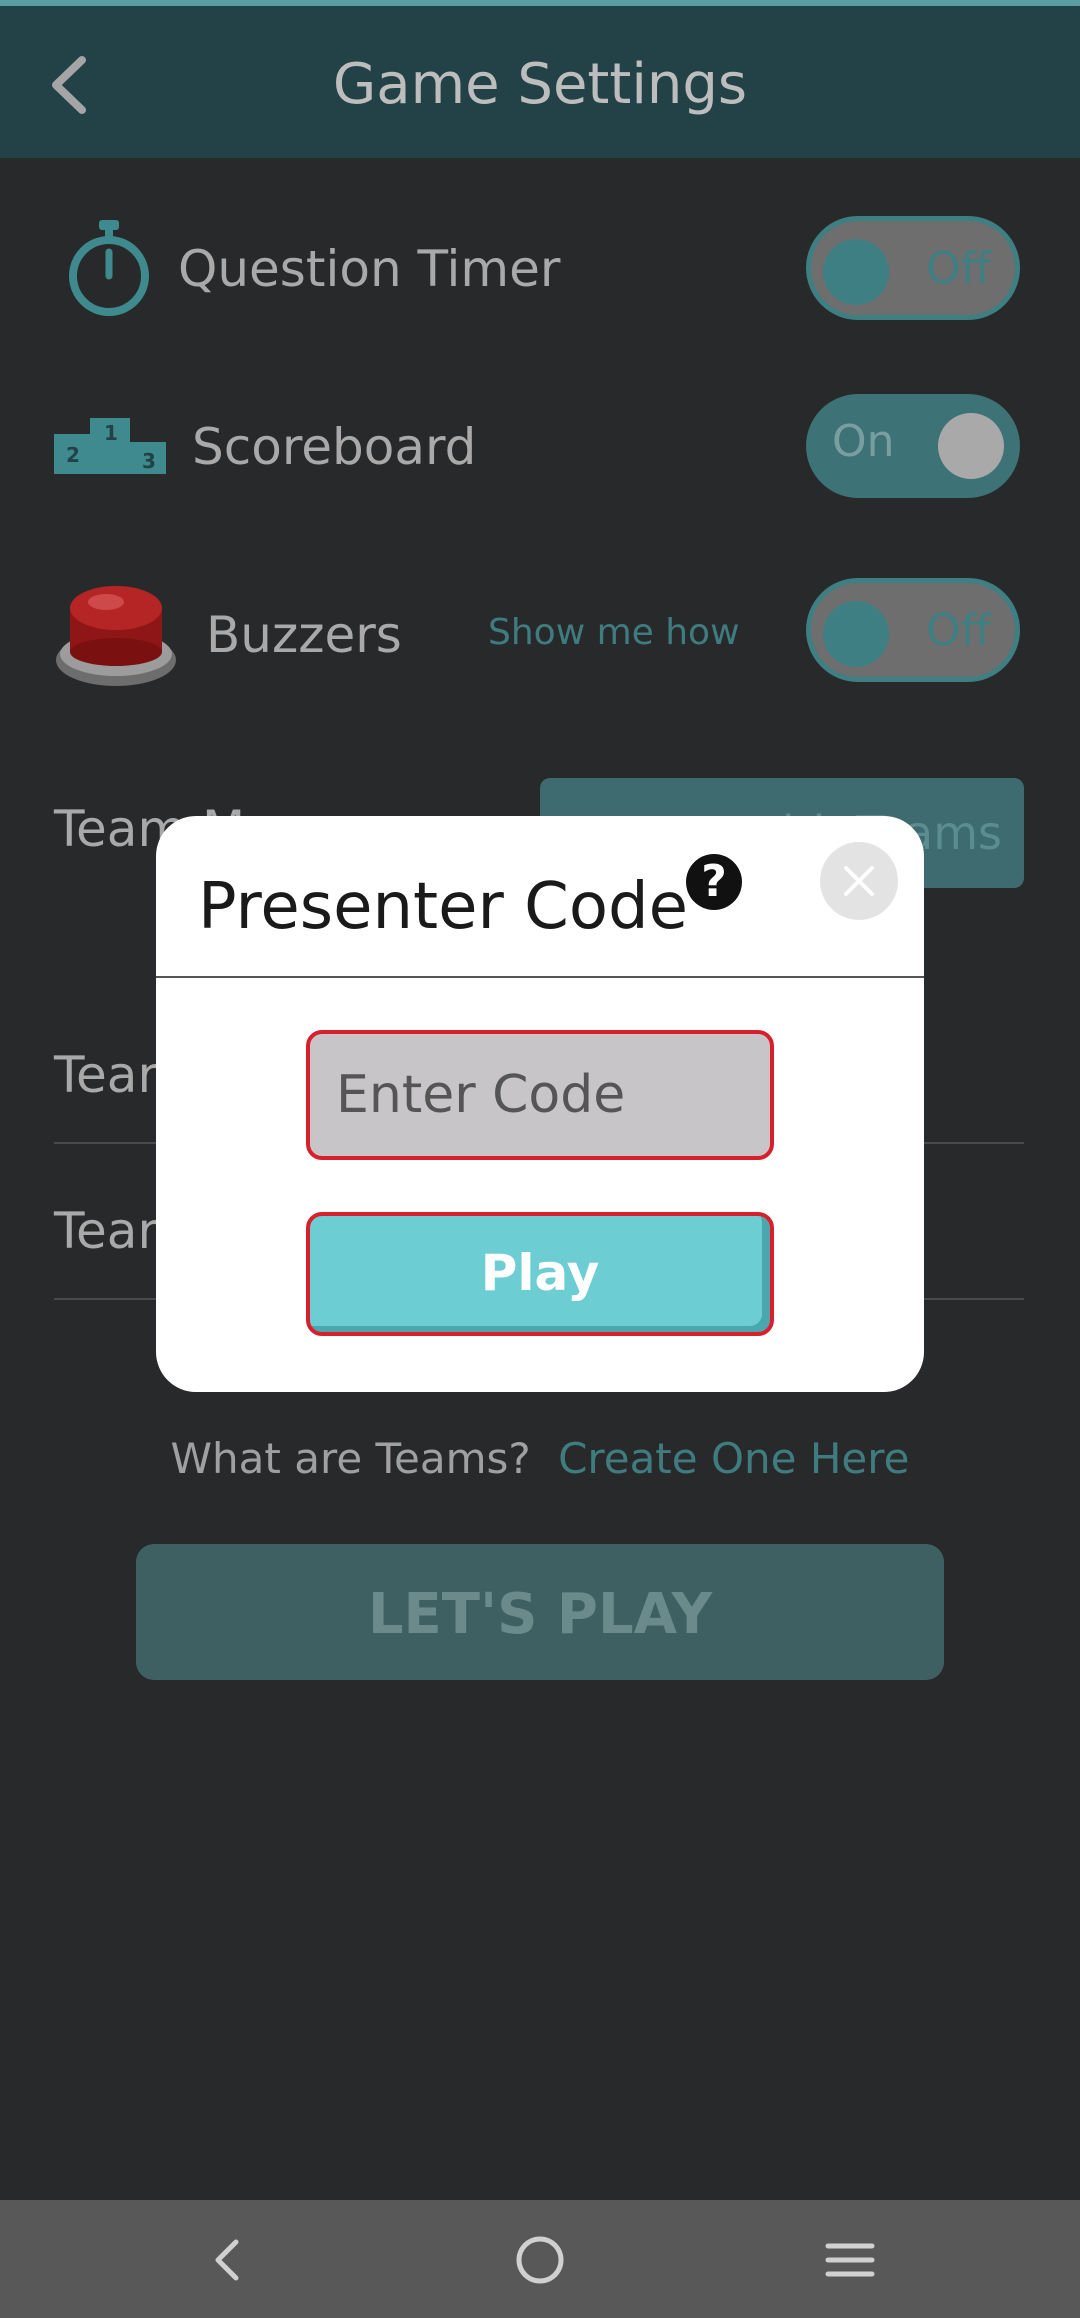 The width and height of the screenshot is (1080, 2318). What do you see at coordinates (863, 441) in the screenshot?
I see `toggle-state: On` at bounding box center [863, 441].